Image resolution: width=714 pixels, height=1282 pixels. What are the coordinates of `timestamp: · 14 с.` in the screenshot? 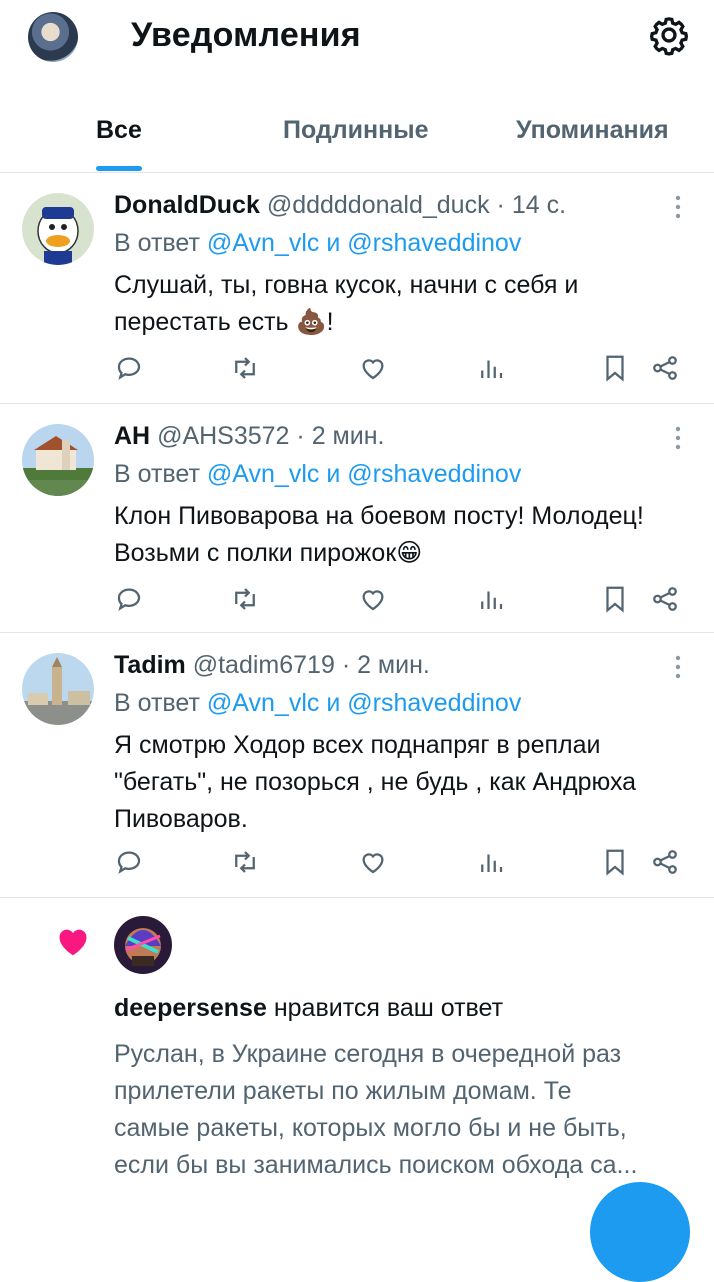 It's located at (531, 205).